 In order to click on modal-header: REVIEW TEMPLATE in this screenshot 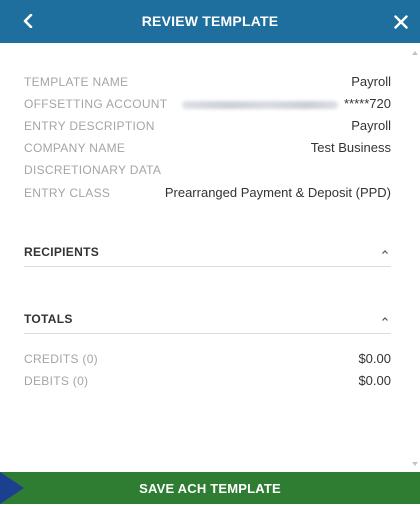, I will do `click(210, 21)`.